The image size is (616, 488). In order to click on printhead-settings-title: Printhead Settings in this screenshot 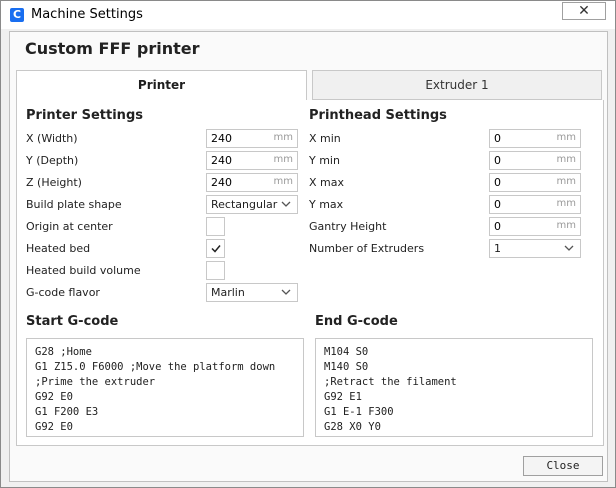, I will do `click(378, 115)`.